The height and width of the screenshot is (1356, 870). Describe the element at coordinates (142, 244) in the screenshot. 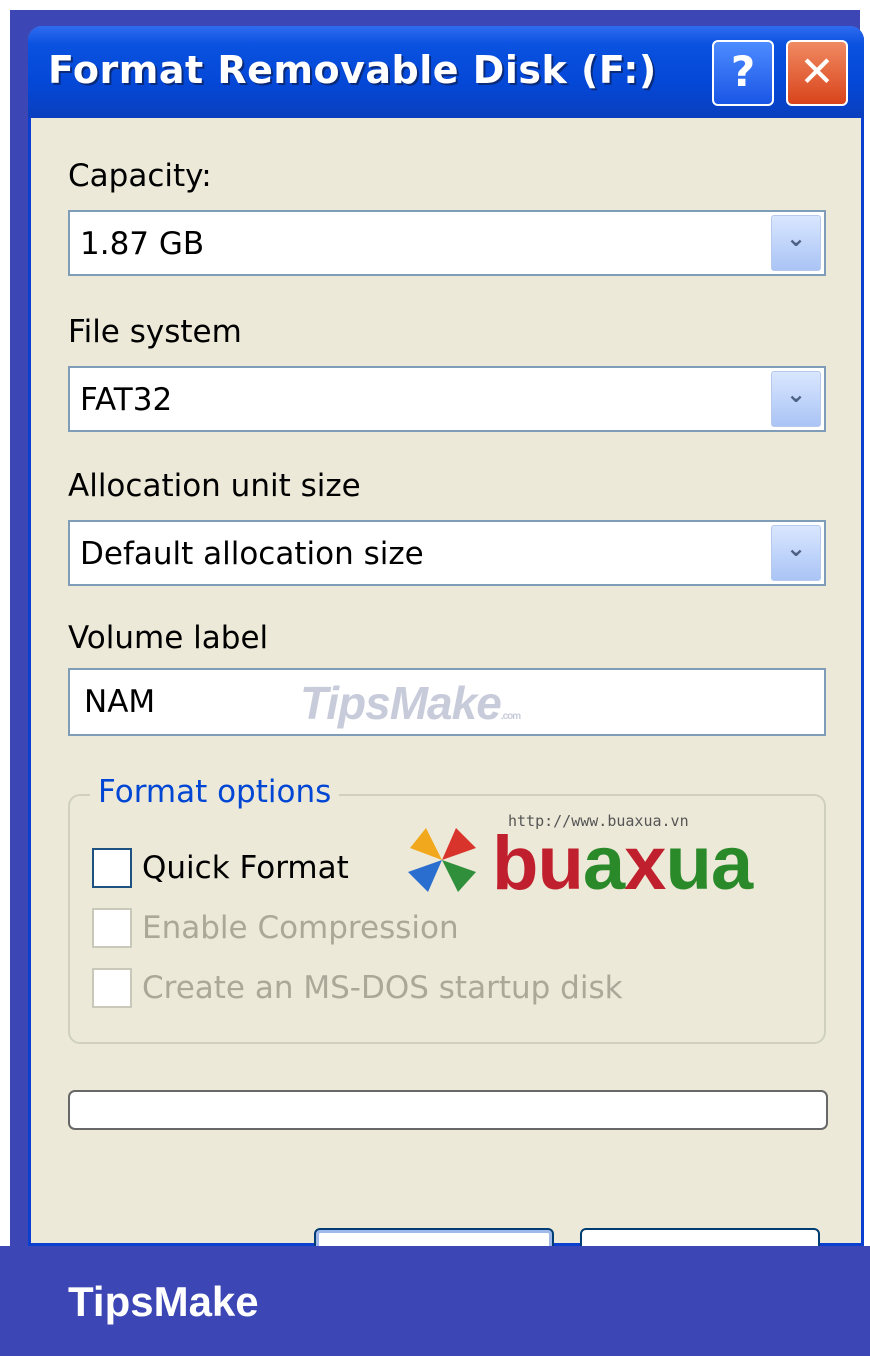

I see `capacity-value: 1.87 GB` at that location.